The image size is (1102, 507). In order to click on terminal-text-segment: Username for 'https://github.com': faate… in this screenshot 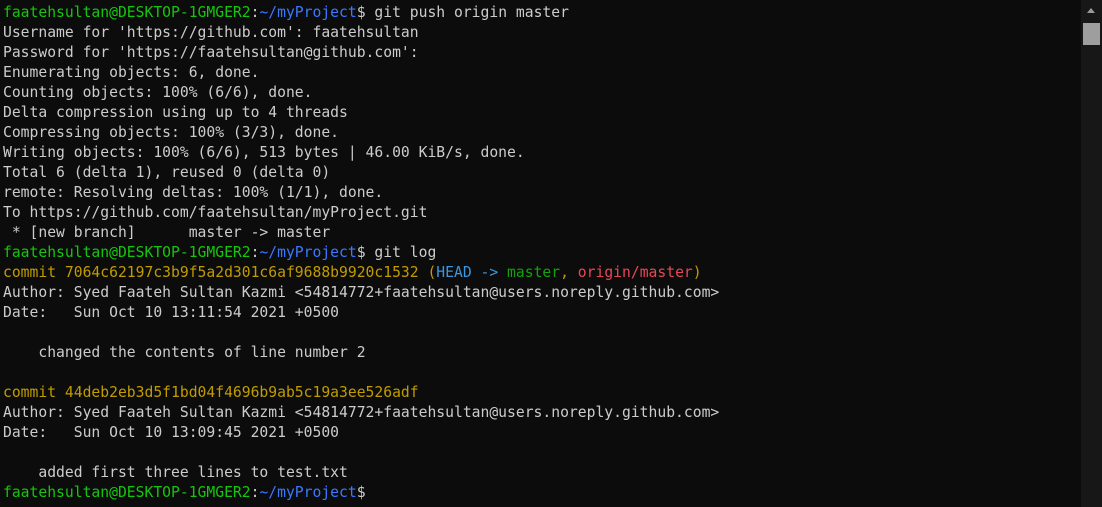, I will do `click(211, 32)`.